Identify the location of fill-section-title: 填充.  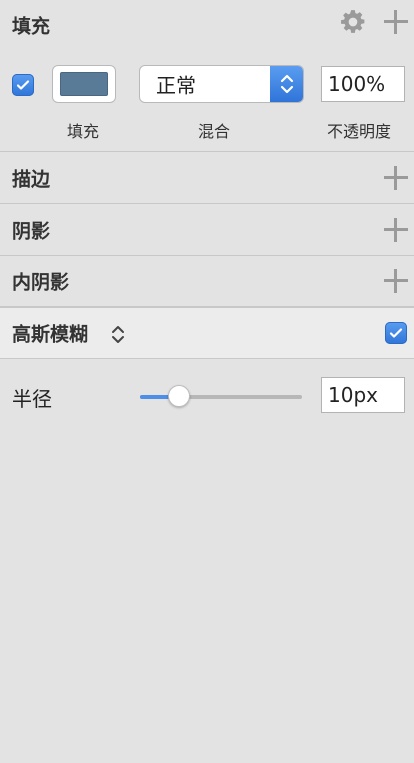
(31, 26).